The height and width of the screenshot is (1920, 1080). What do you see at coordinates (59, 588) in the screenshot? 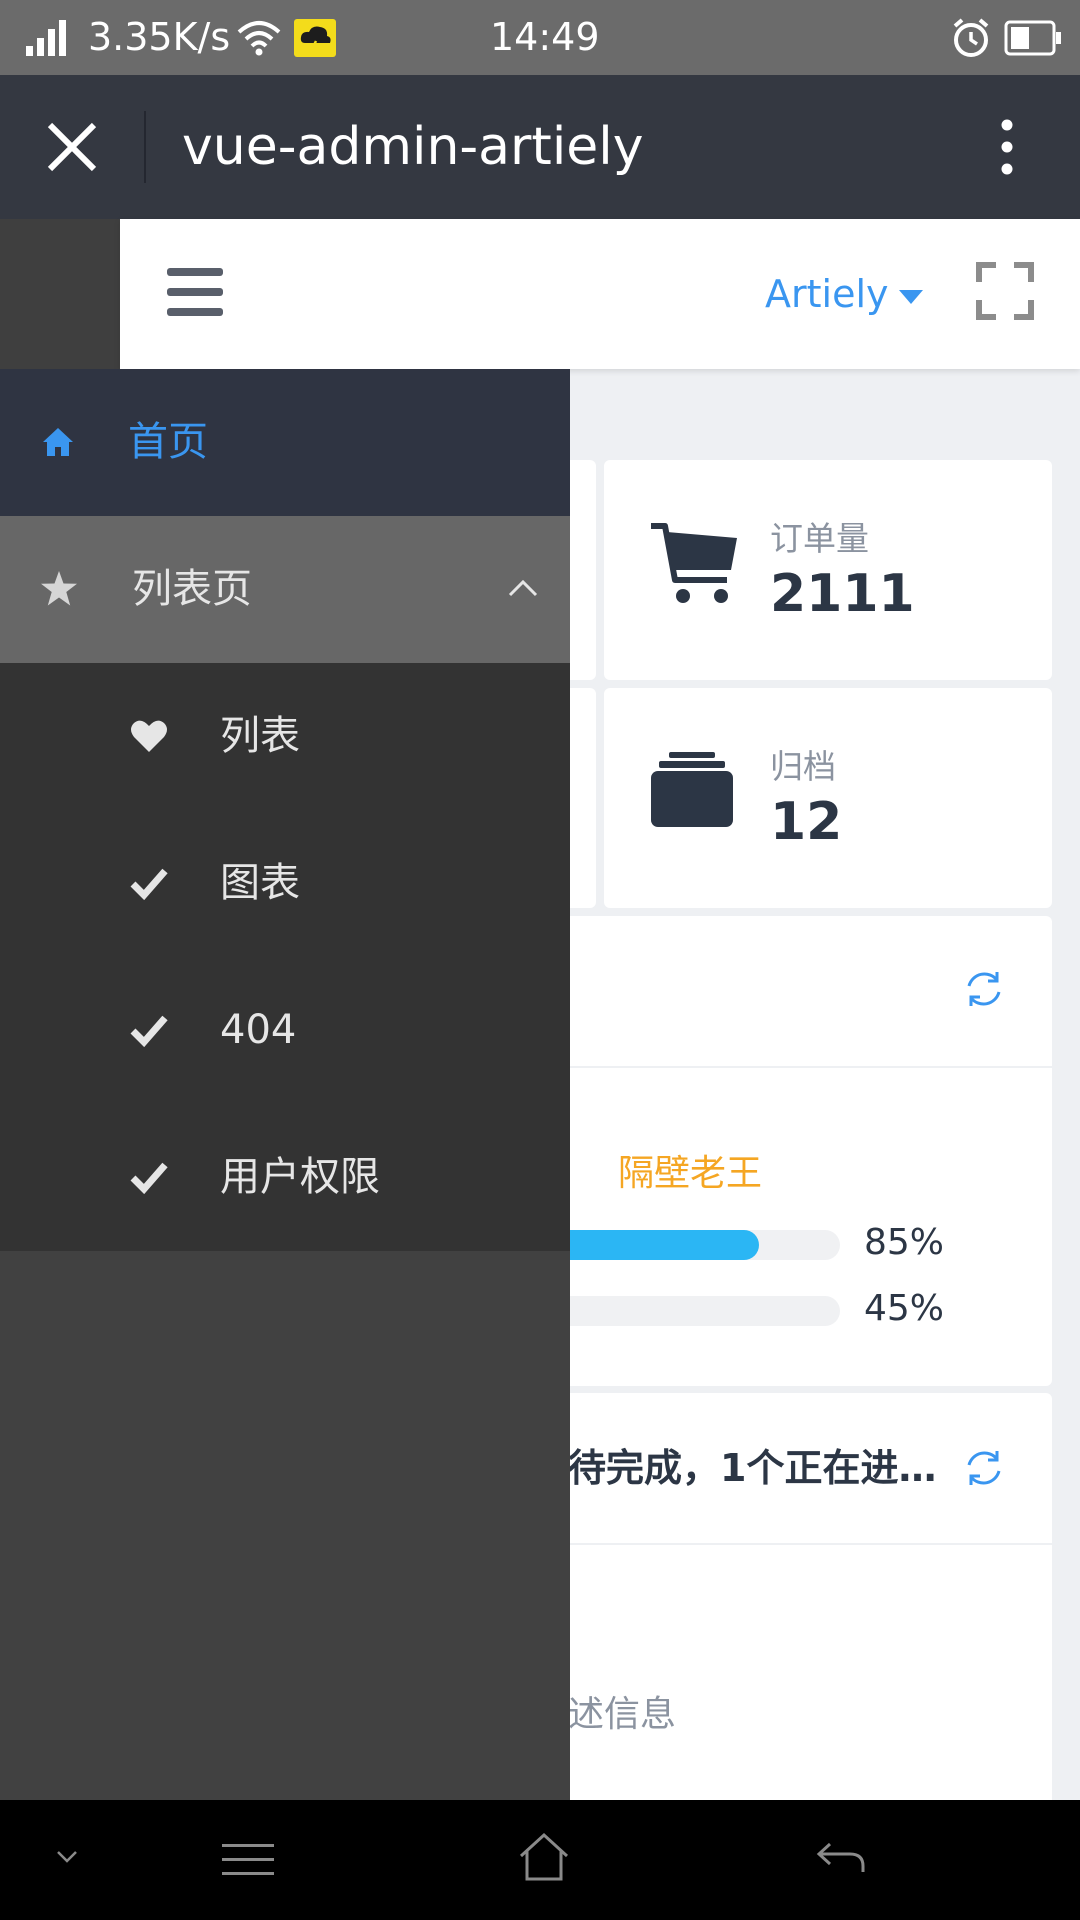
I see `star-icon` at bounding box center [59, 588].